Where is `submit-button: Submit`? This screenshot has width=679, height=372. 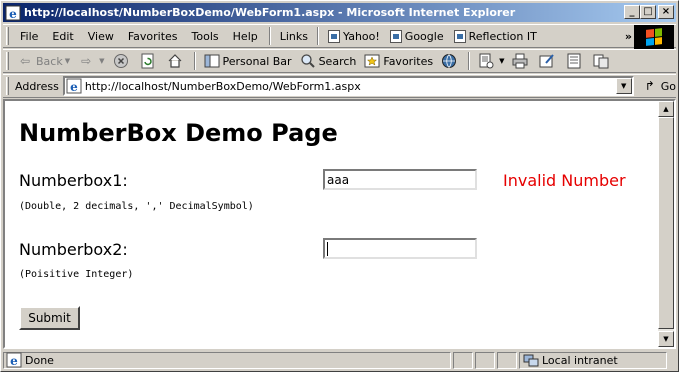 submit-button: Submit is located at coordinates (49, 318).